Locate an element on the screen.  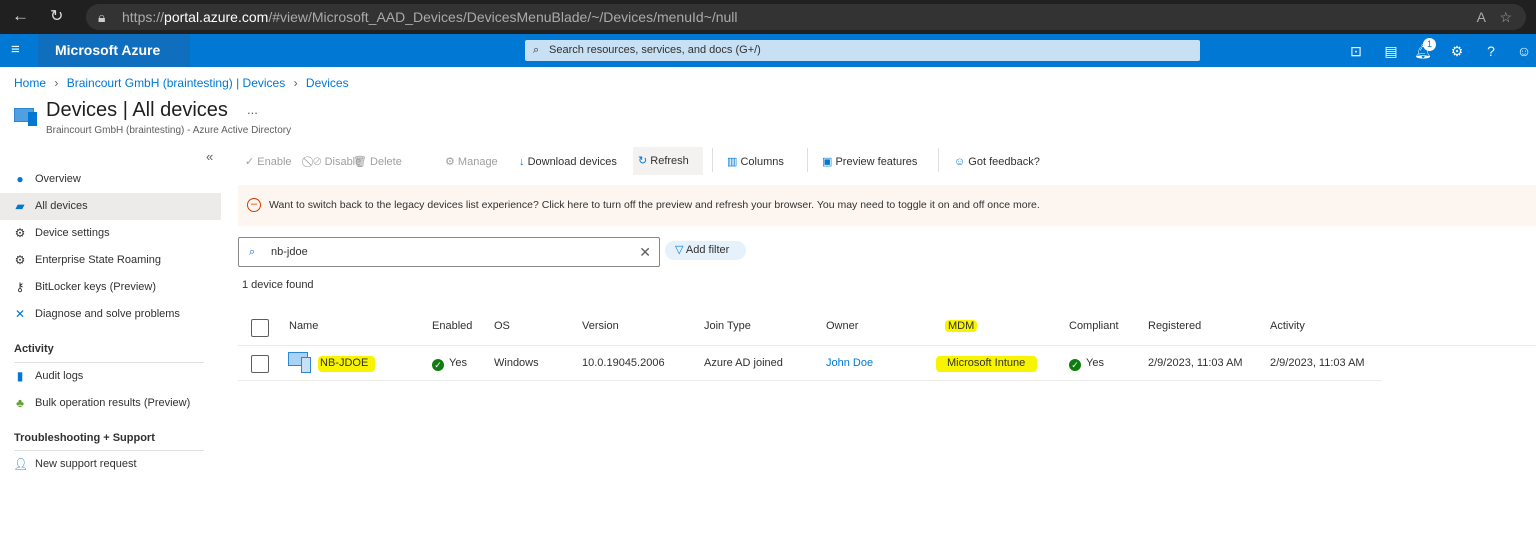
registered-cell: 2/9/2023, 11:03 AM is located at coordinates (1195, 363).